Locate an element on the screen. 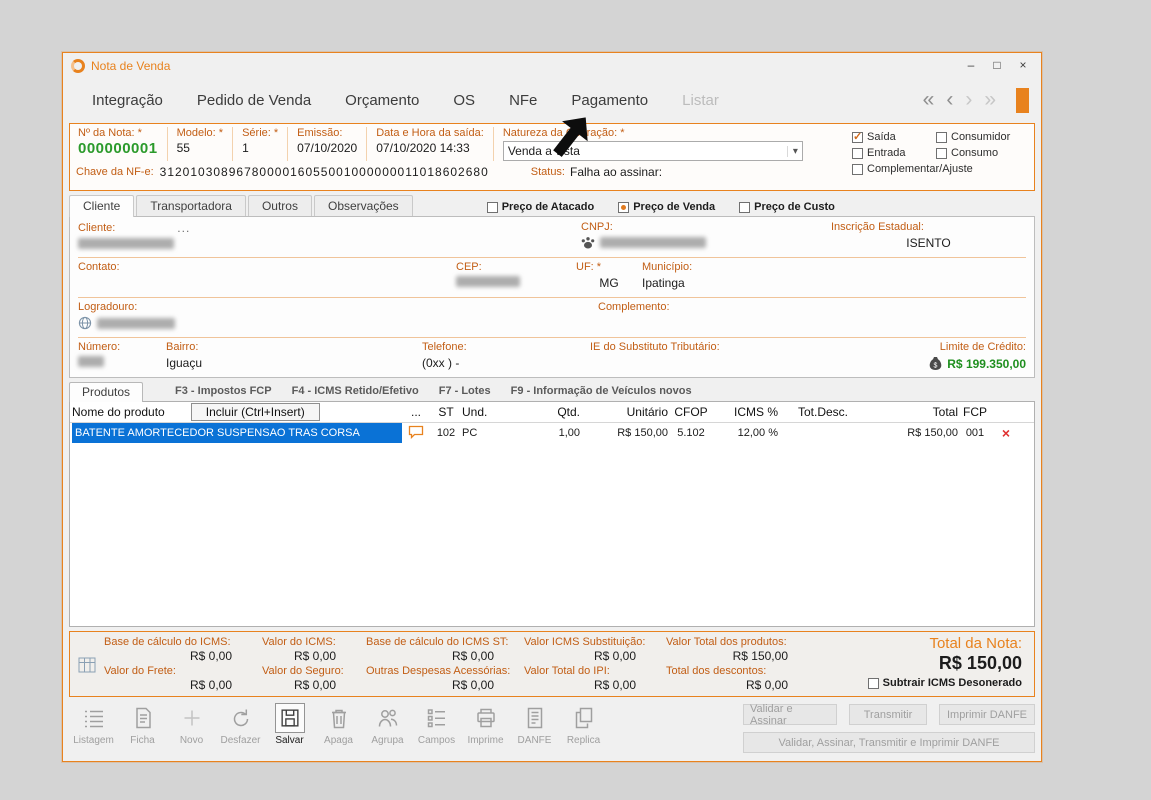 The height and width of the screenshot is (800, 1151). logradouro-redacted-value is located at coordinates (136, 323).